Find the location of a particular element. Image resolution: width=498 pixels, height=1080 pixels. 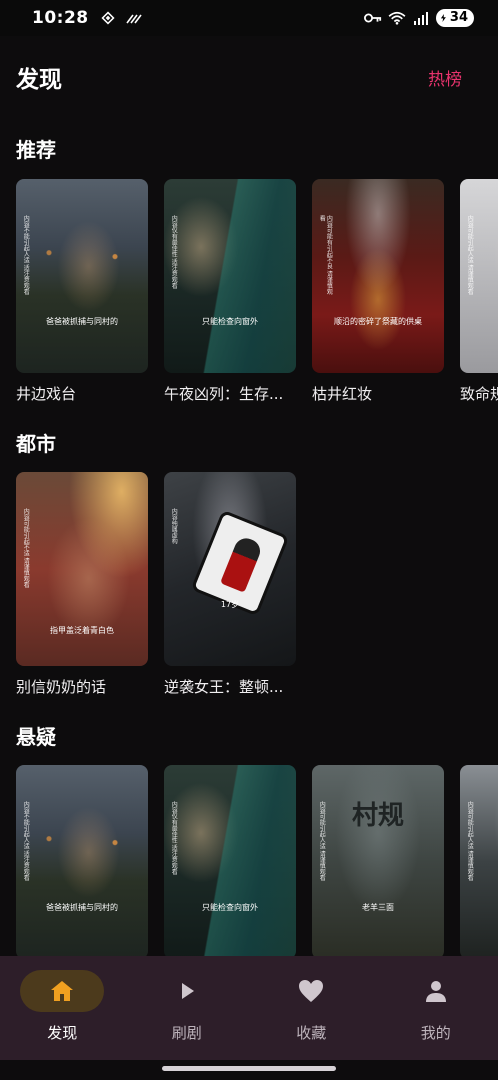

drama-cover: 内容纯属虚构 17岁 is located at coordinates (230, 569).